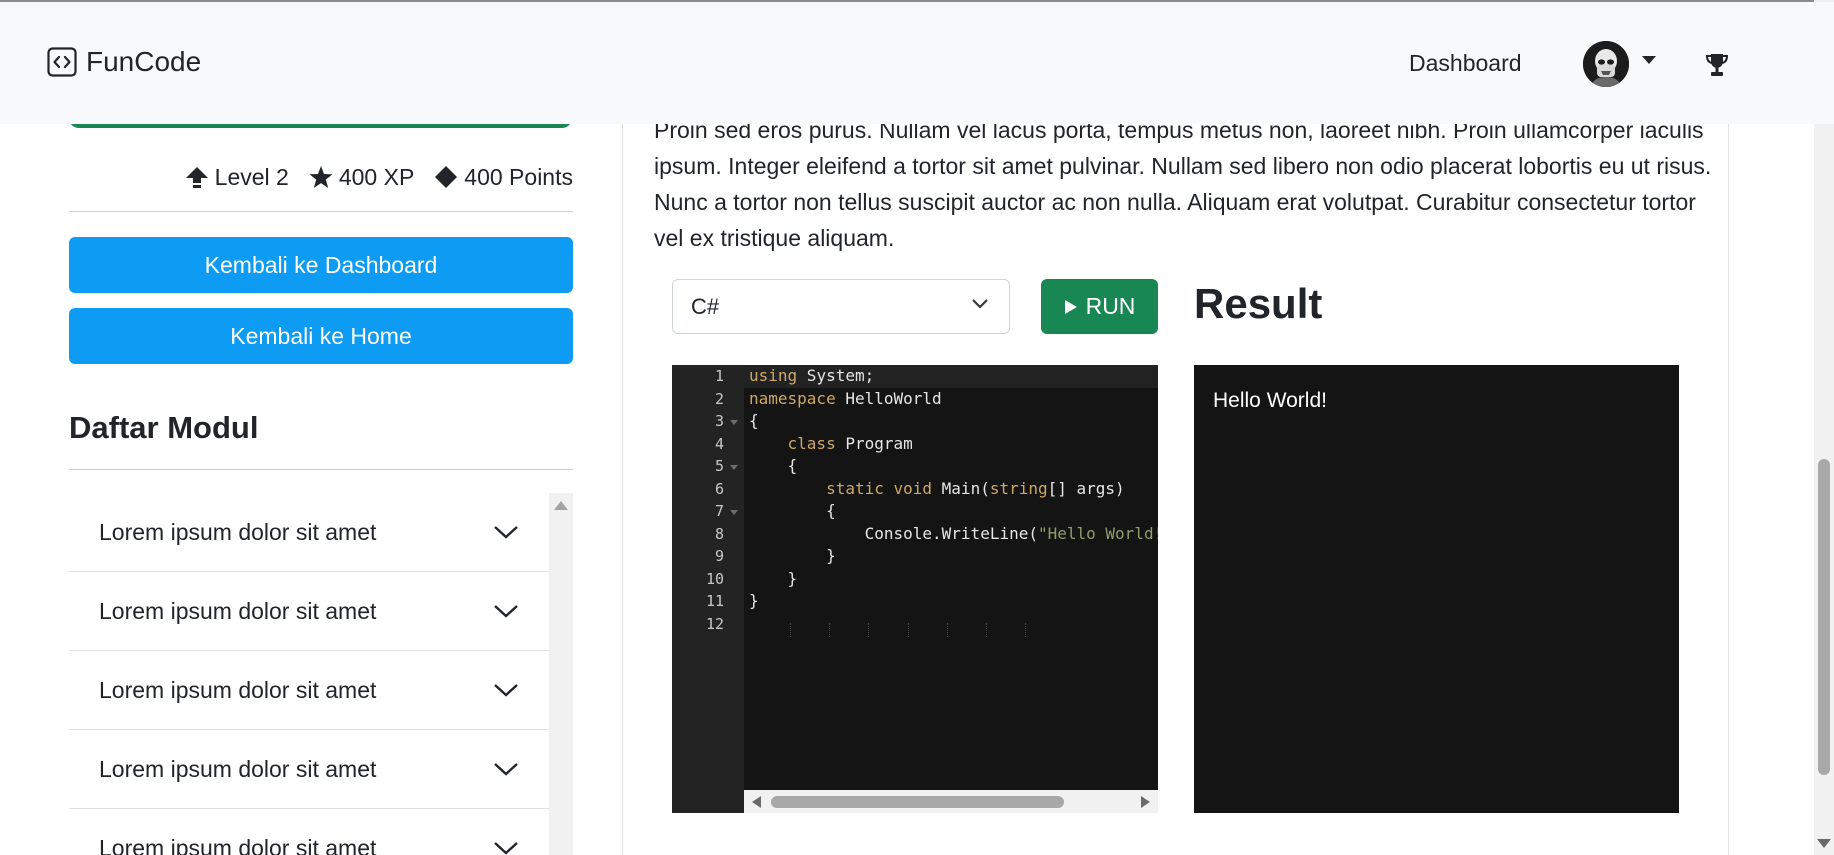 The image size is (1834, 855). I want to click on user-avatar, so click(1606, 64).